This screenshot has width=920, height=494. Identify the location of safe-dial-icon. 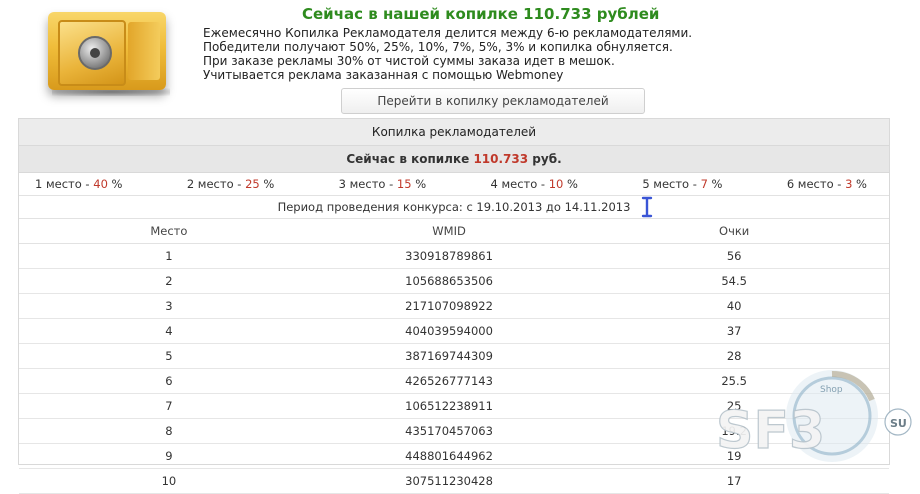
(95, 53).